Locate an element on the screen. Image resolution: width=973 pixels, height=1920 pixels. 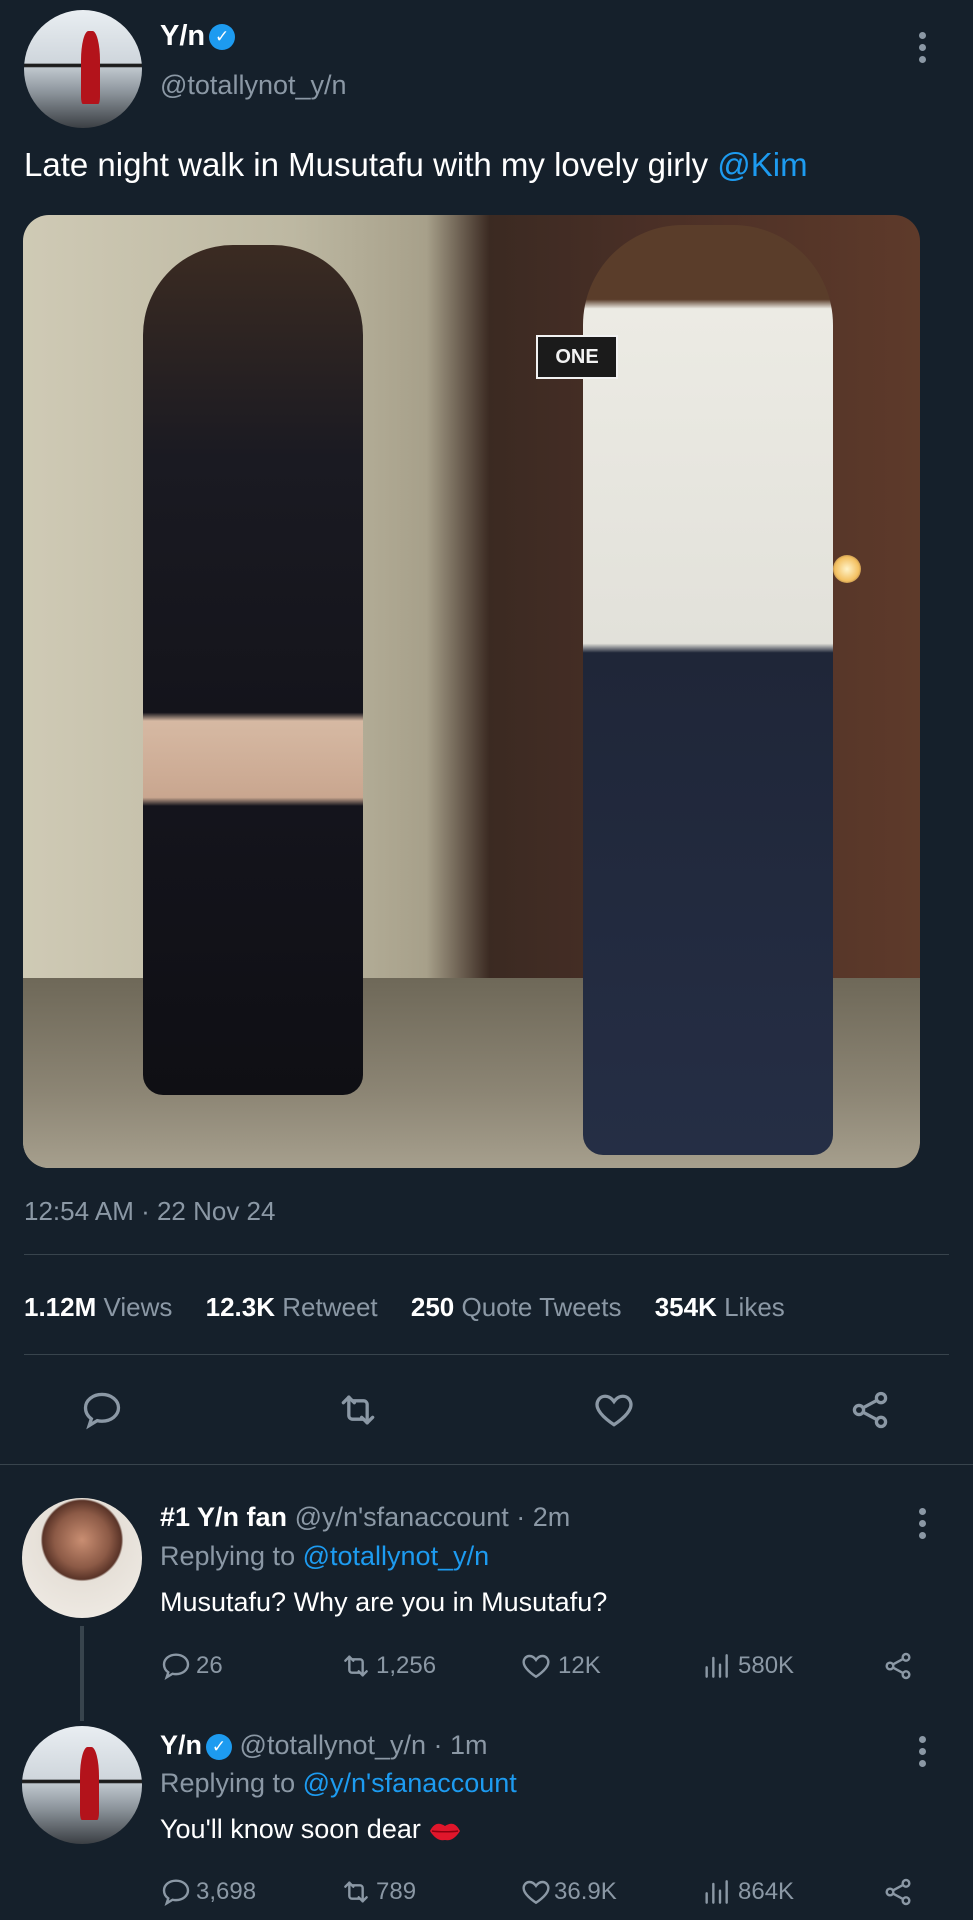
photo-person-right is located at coordinates (708, 690).